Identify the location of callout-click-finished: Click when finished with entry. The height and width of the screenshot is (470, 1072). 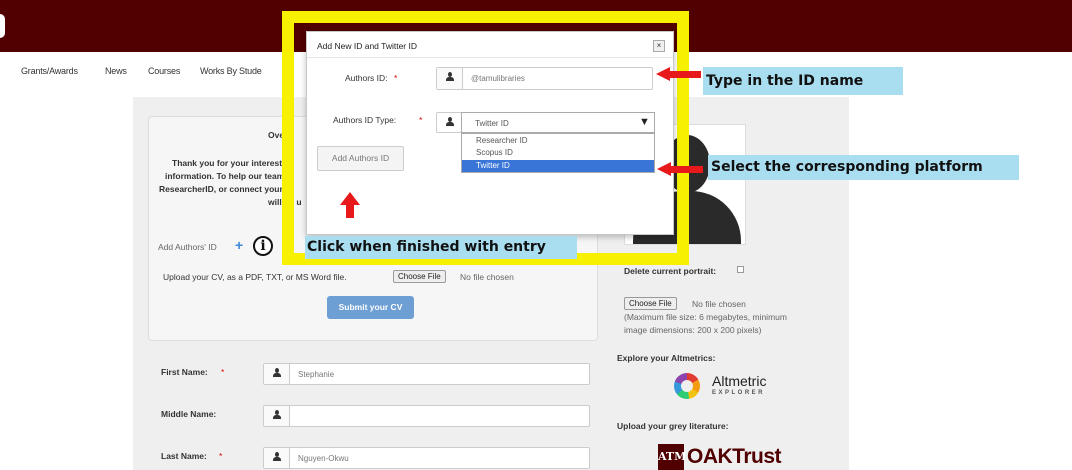
(441, 247).